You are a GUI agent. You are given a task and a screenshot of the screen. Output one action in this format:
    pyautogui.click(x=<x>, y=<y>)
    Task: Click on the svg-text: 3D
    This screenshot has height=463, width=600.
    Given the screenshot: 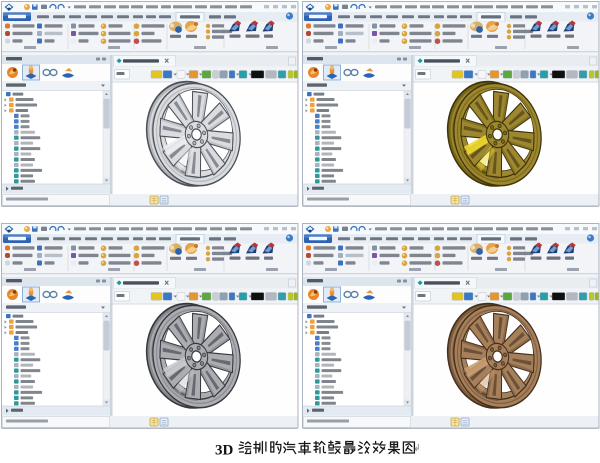 What is the action you would take?
    pyautogui.click(x=224, y=451)
    